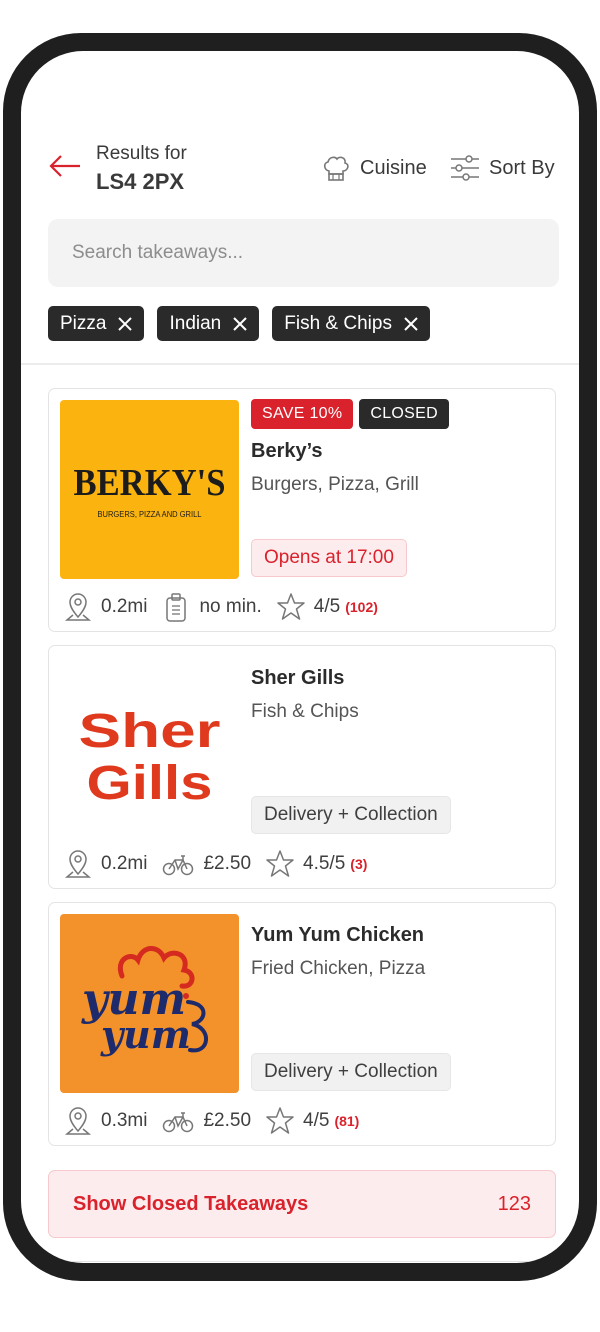 This screenshot has width=600, height=1332. Describe the element at coordinates (329, 558) in the screenshot. I see `opening-time-pill: Opens at 17:00` at that location.